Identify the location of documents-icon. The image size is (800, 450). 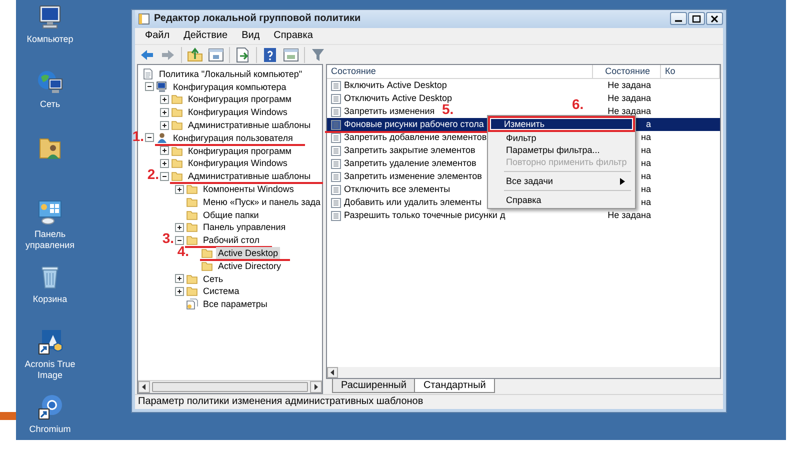
(192, 304).